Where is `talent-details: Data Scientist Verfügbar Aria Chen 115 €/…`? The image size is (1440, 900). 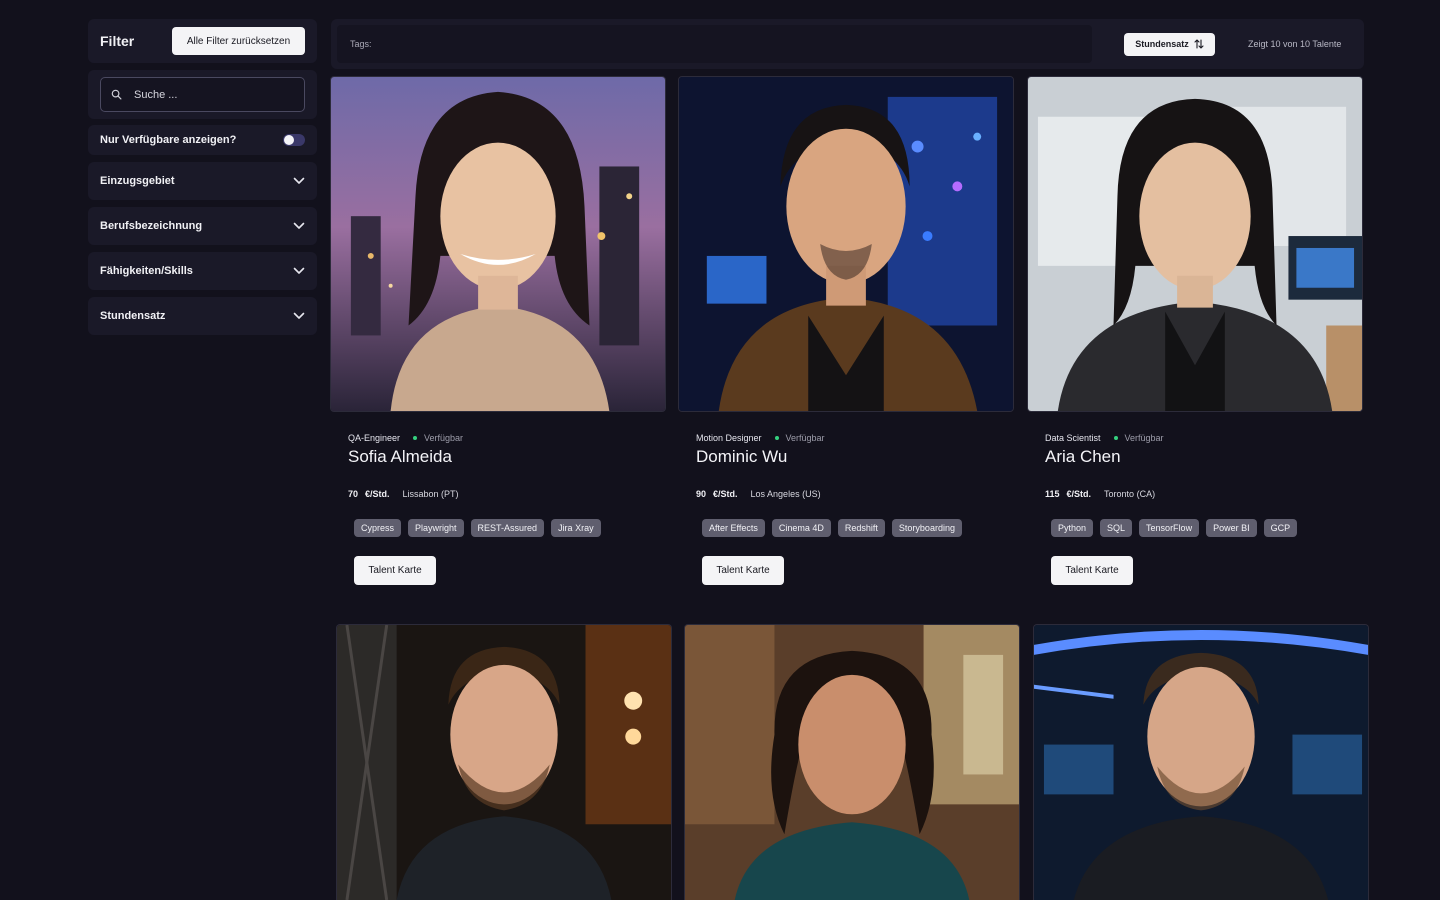 talent-details: Data Scientist Verfügbar Aria Chen 115 €/… is located at coordinates (1195, 509).